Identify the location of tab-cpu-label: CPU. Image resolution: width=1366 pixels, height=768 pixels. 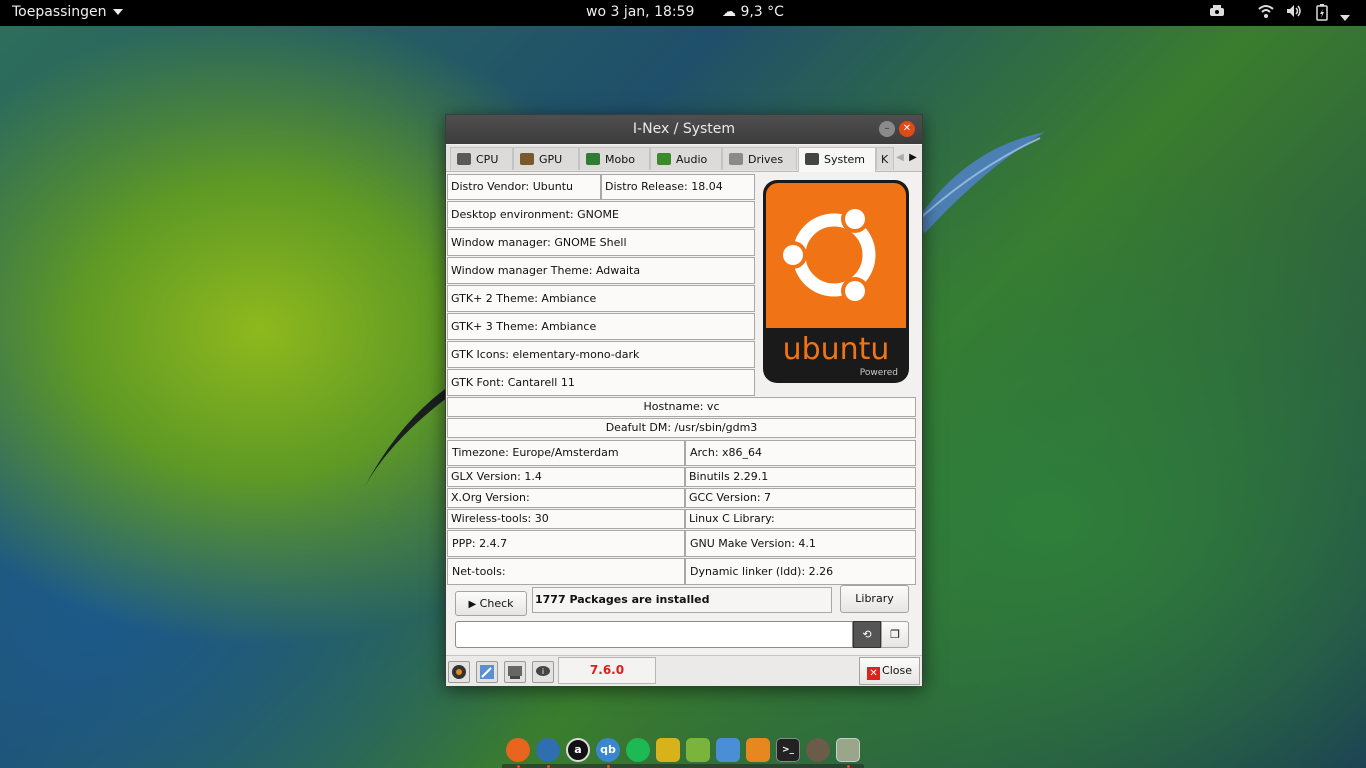
(487, 159).